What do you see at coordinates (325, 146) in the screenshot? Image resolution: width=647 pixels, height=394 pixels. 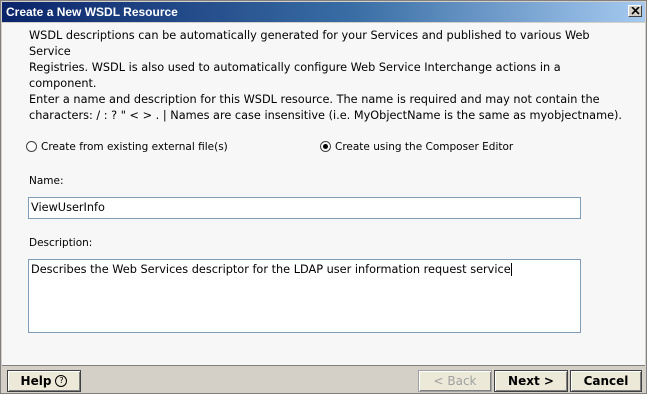 I see `radio-button-checked` at bounding box center [325, 146].